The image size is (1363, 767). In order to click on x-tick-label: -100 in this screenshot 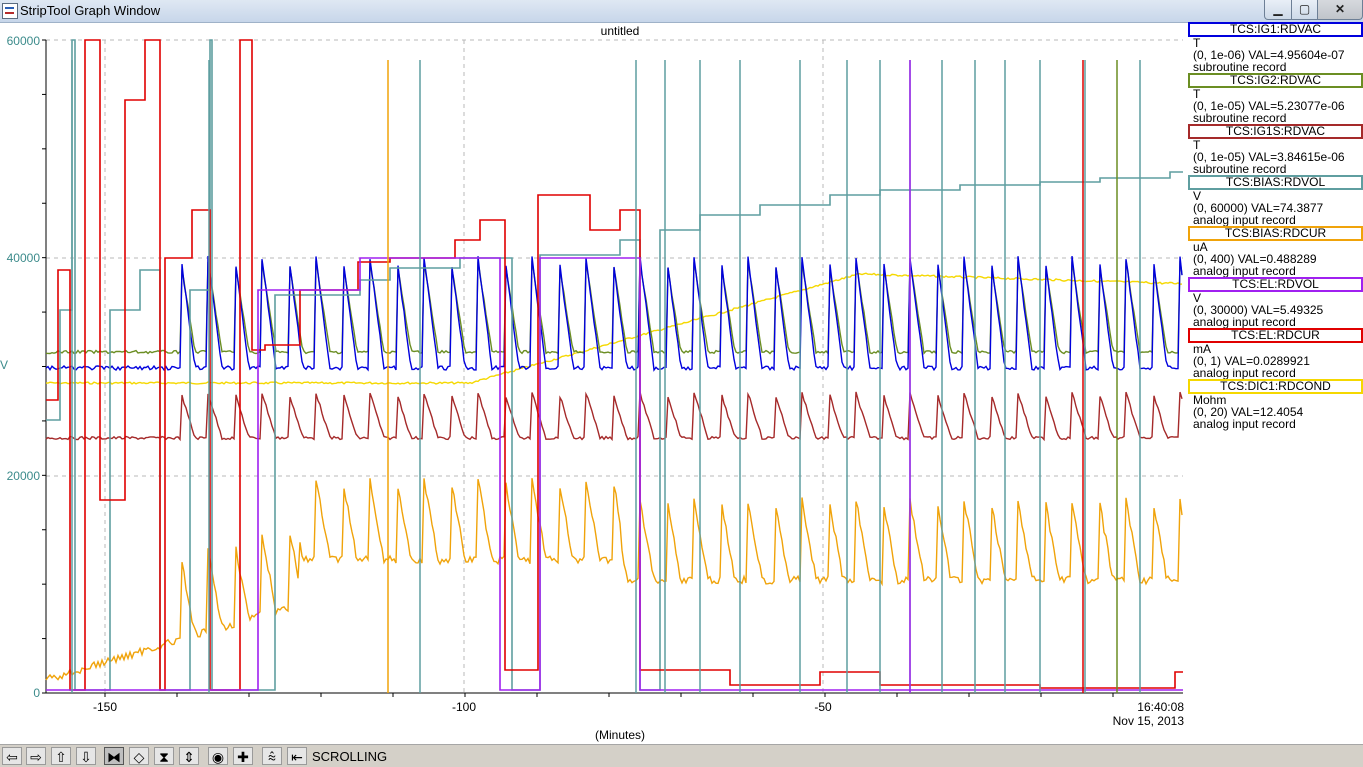, I will do `click(464, 707)`.